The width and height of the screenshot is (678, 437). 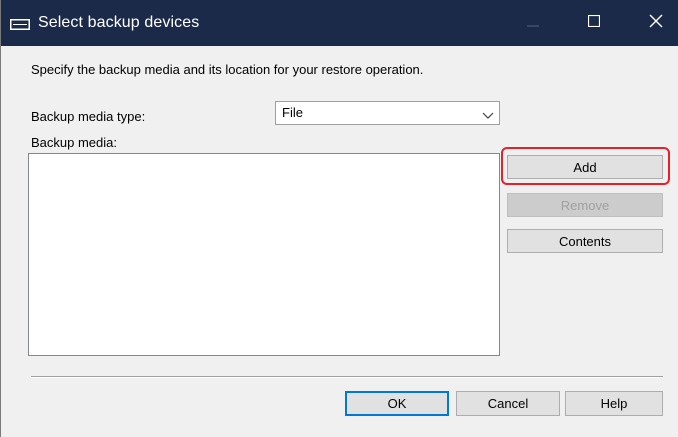 I want to click on backup-media-type-select: File, so click(x=387, y=113).